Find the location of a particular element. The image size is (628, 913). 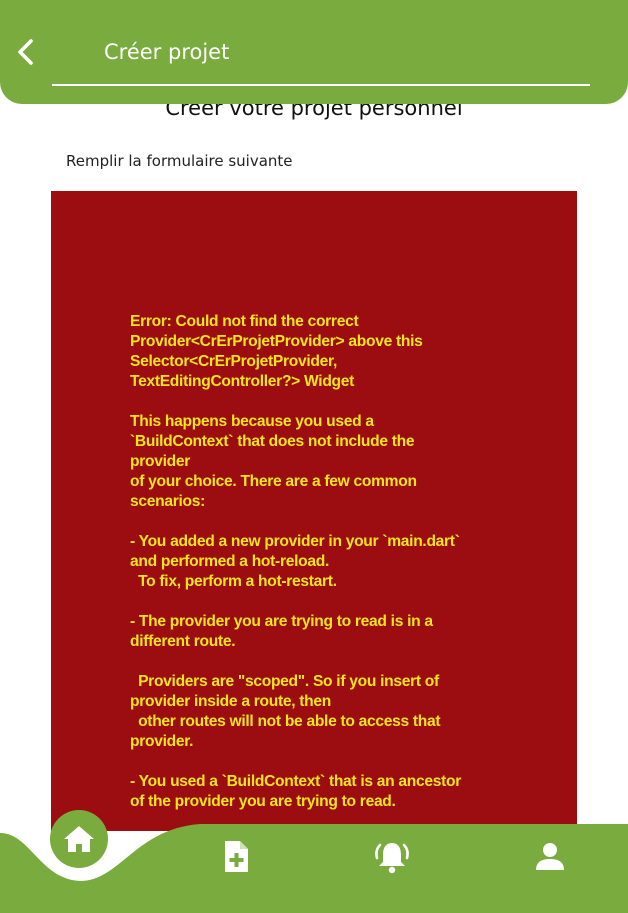

nav-add-project-button is located at coordinates (236, 857).